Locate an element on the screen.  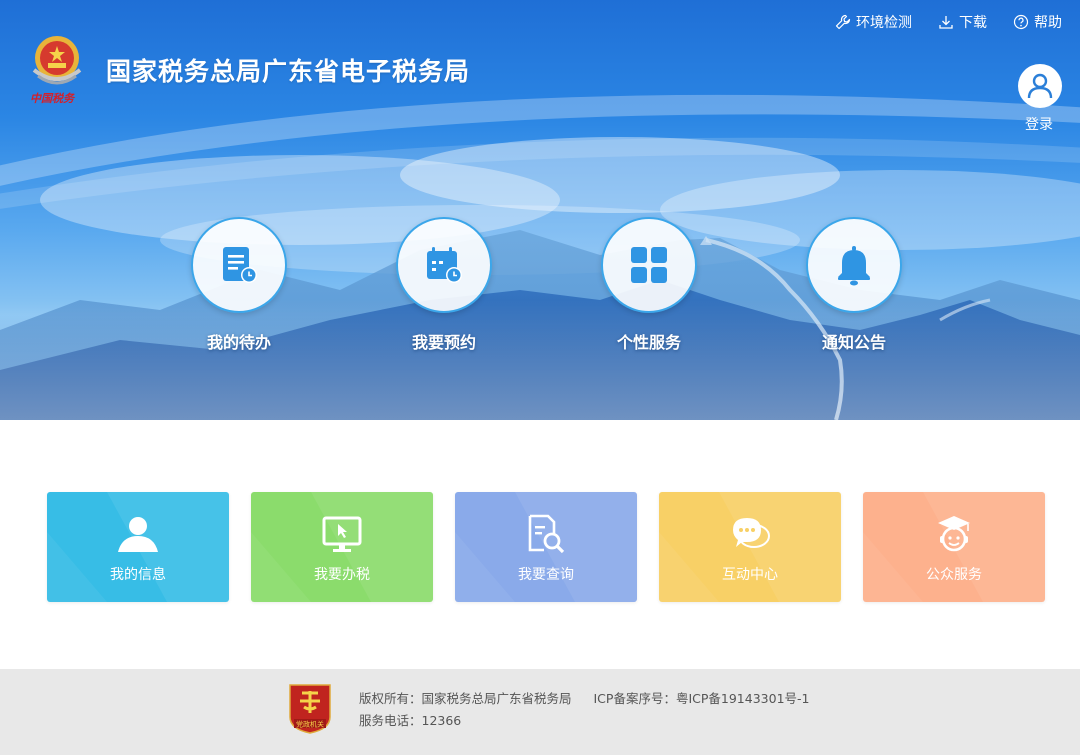
help-label: 帮助 is located at coordinates (1048, 23).